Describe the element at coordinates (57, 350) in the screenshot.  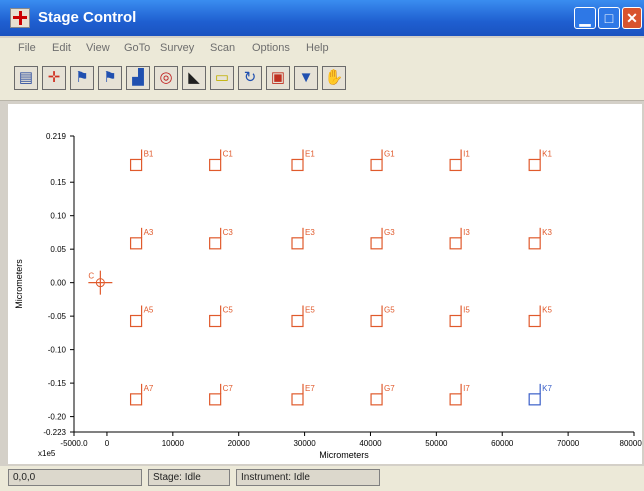
I see `y-tick-label: -0.10` at that location.